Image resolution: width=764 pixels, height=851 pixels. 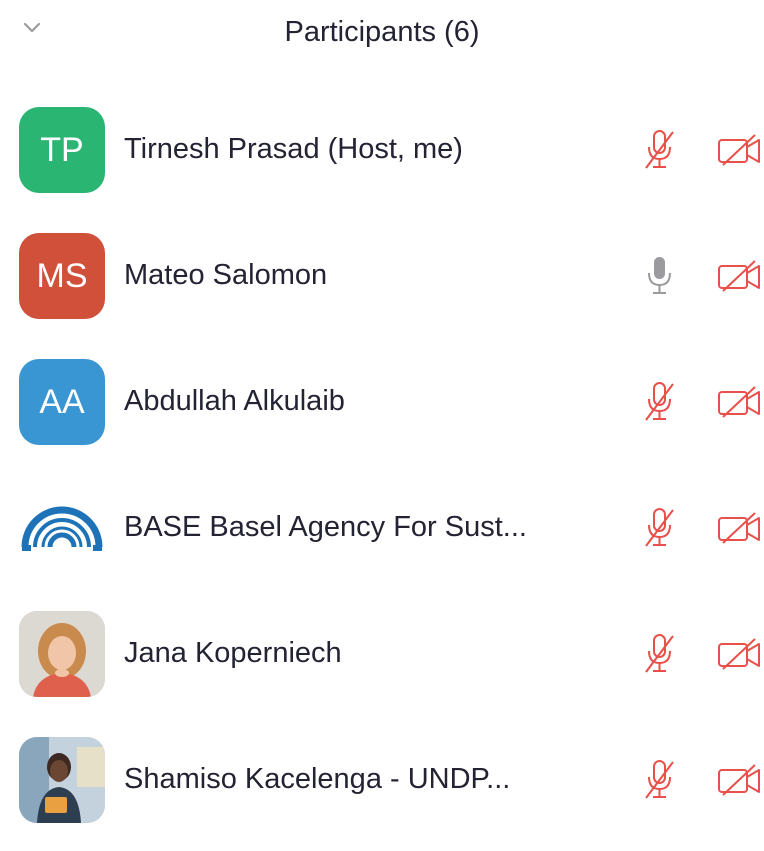 I want to click on avatar: AA, so click(x=62, y=402).